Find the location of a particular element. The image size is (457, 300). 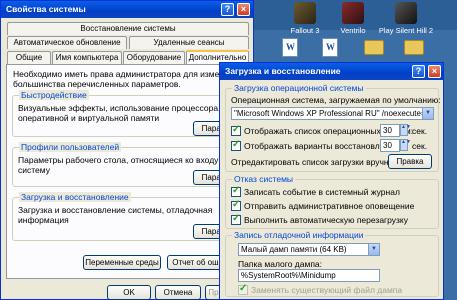

send-alert-checkbox is located at coordinates (236, 205).